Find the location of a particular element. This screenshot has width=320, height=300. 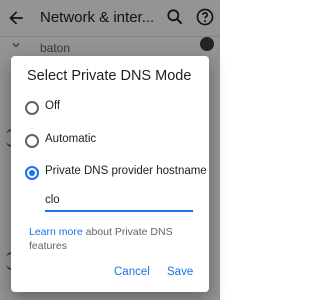

option-label: Off is located at coordinates (53, 106).